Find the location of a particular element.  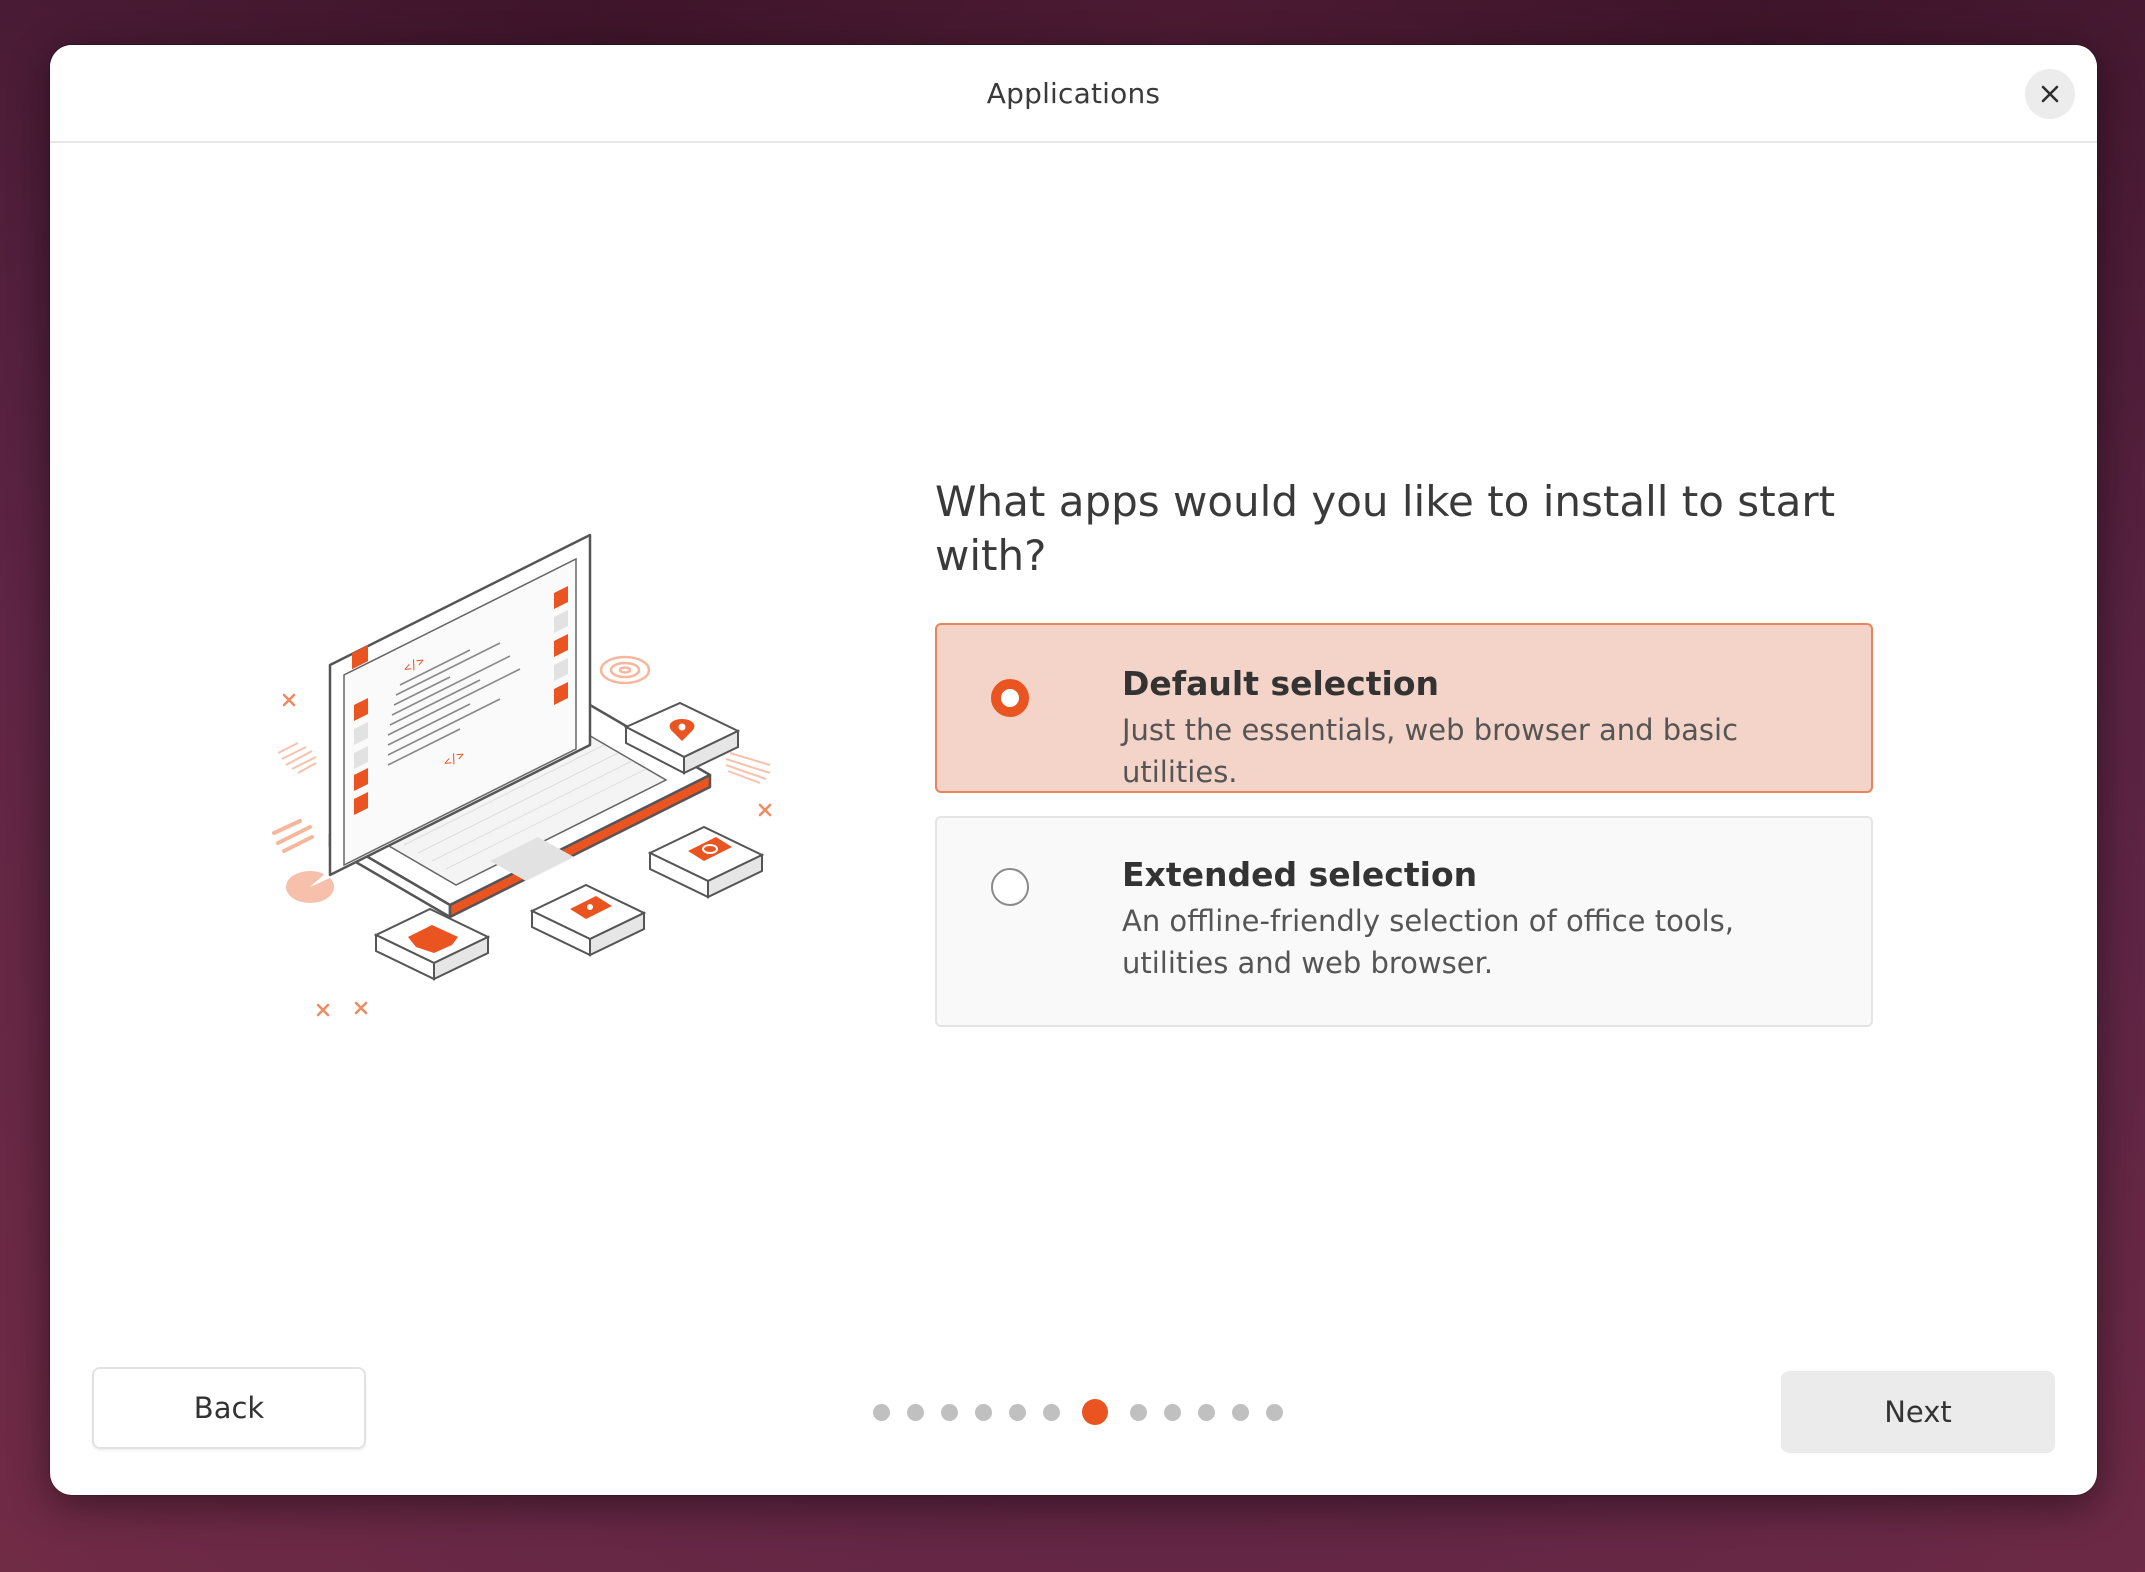

next-button: Next is located at coordinates (1918, 1412).